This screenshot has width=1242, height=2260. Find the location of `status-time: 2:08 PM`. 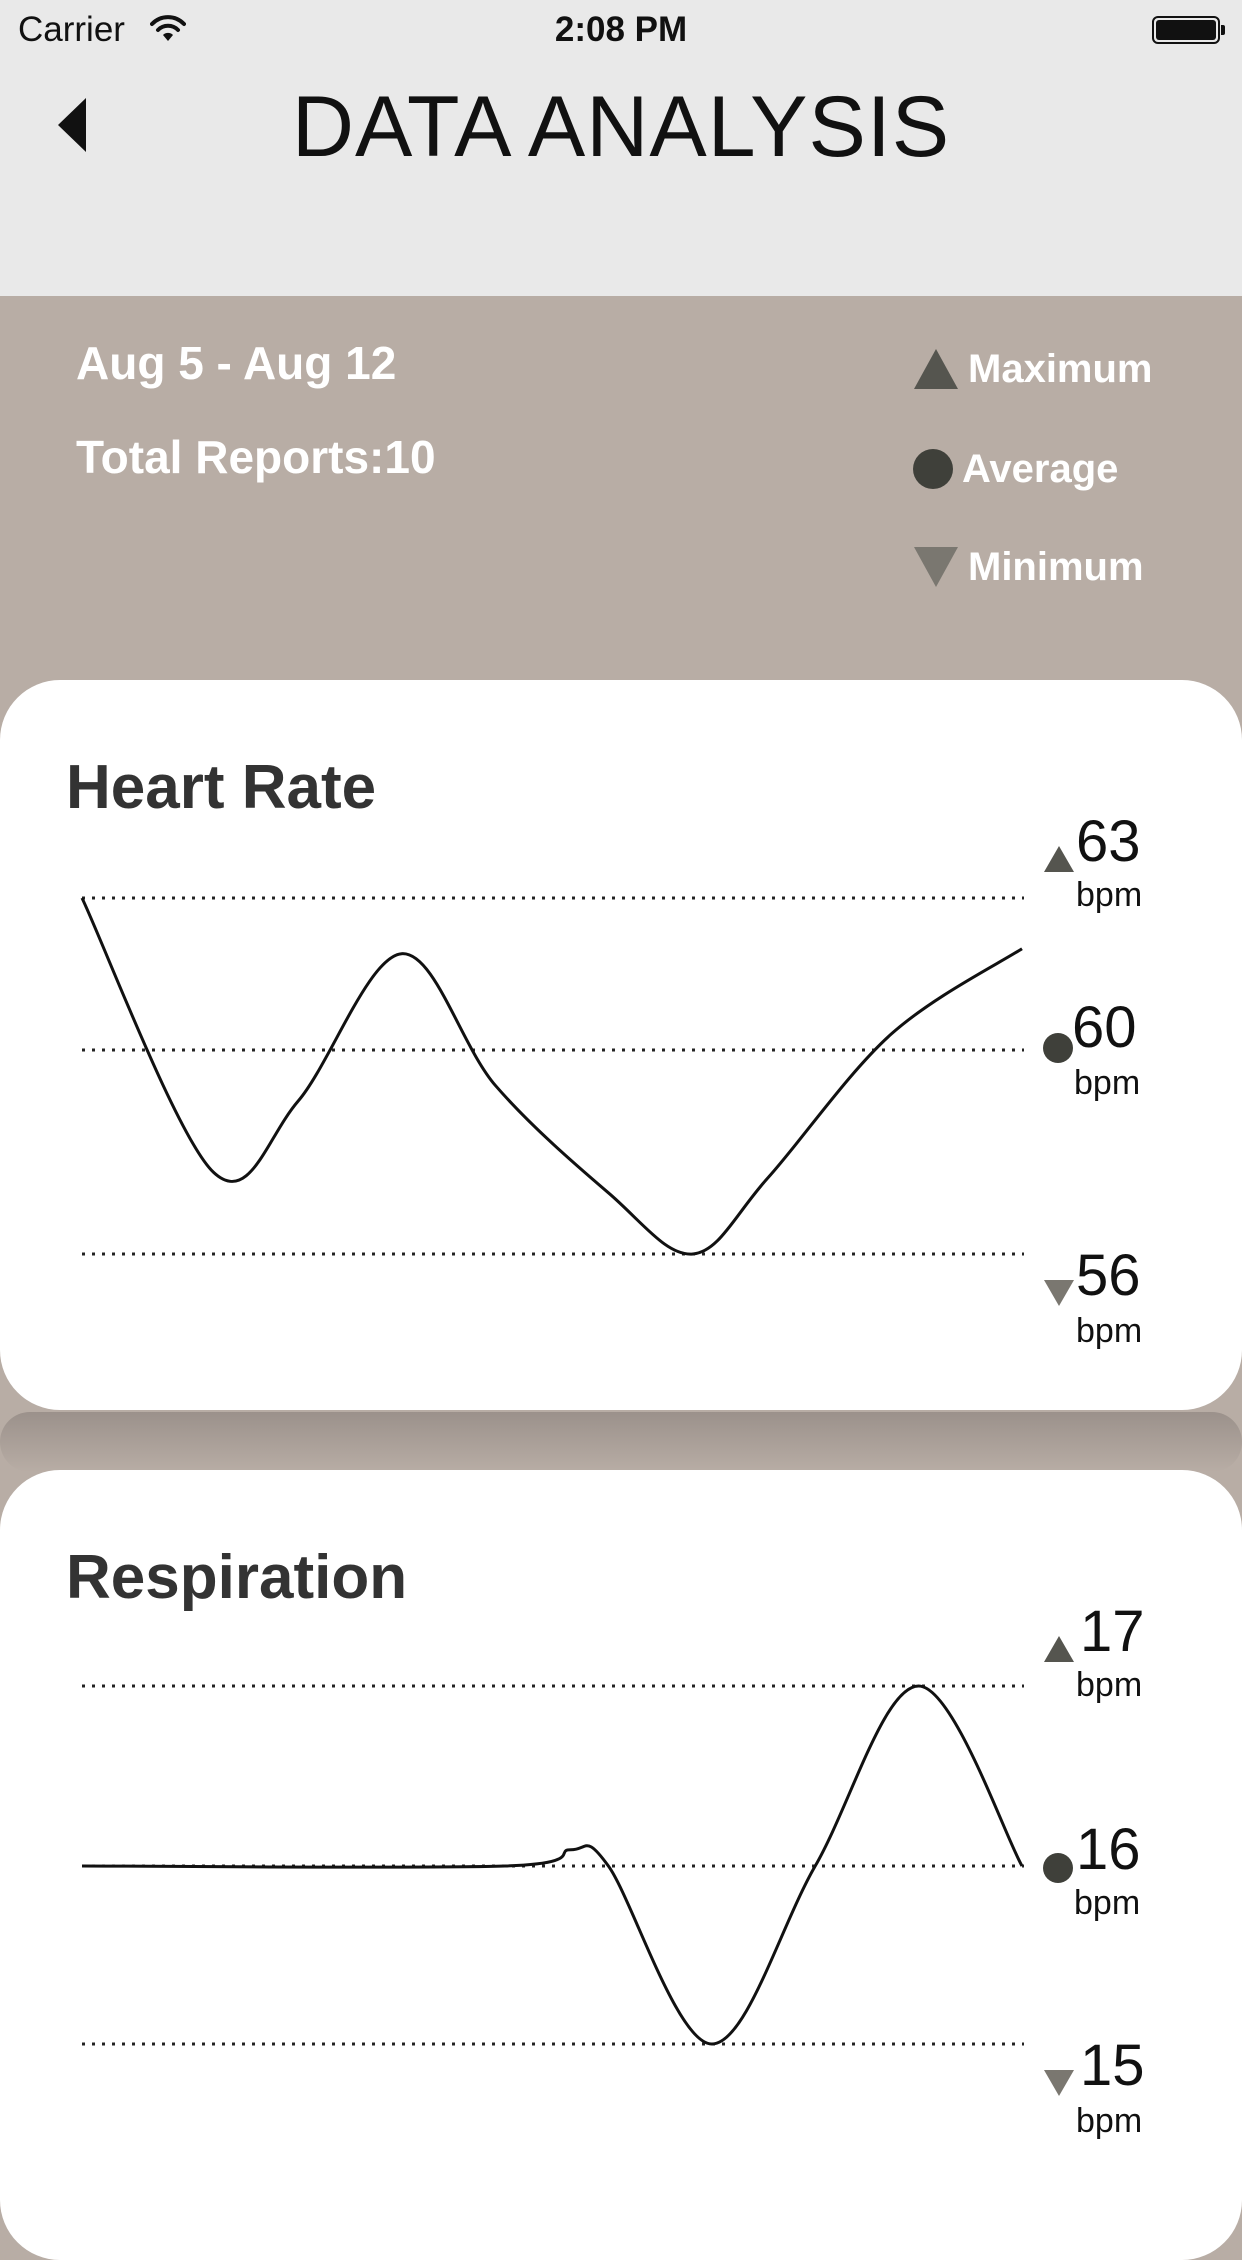

status-time: 2:08 PM is located at coordinates (621, 29).